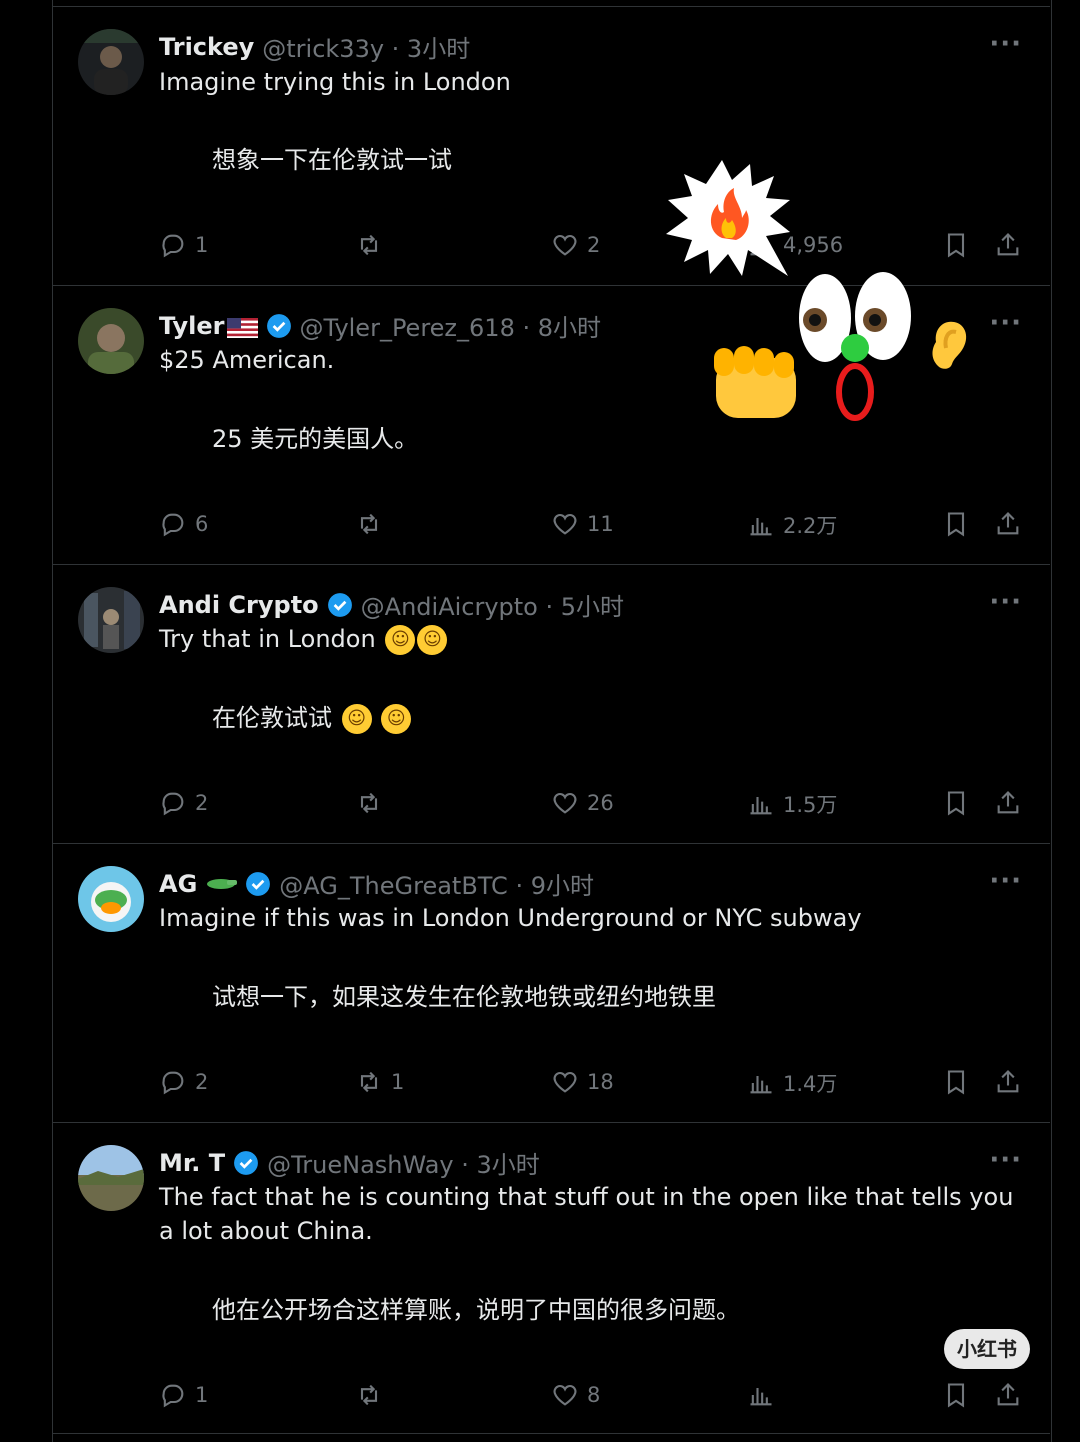 This screenshot has width=1080, height=1442. I want to click on display-name: Andi Crypto, so click(239, 605).